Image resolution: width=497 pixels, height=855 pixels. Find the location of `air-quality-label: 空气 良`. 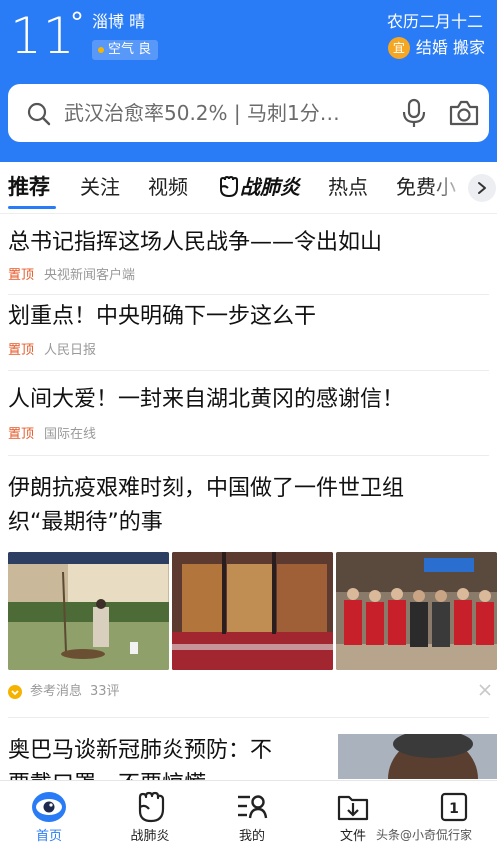

air-quality-label: 空气 良 is located at coordinates (130, 49).